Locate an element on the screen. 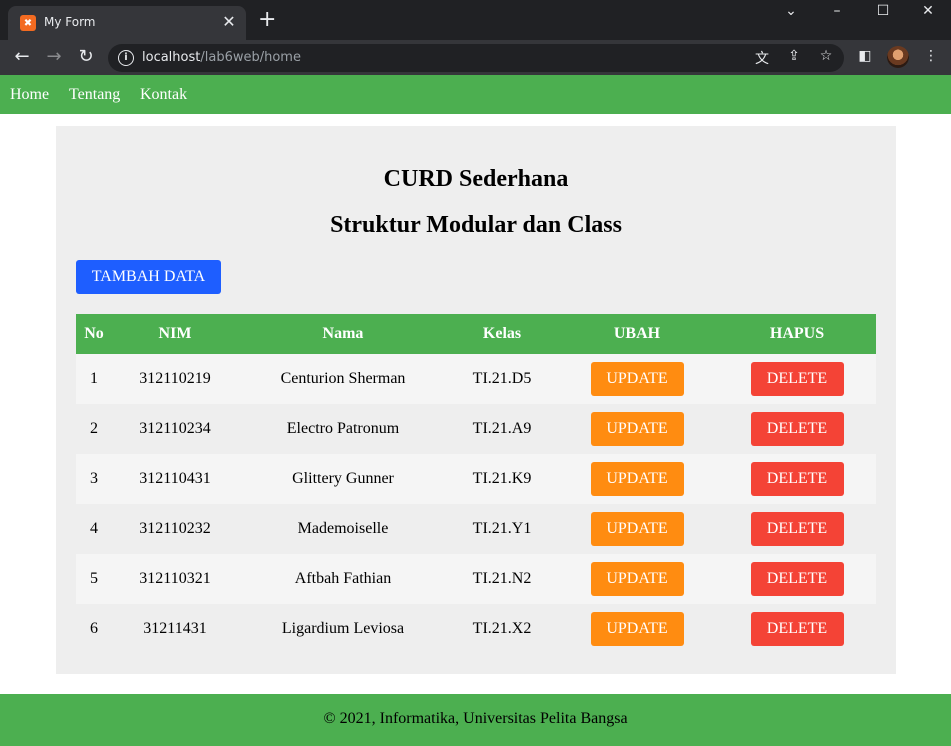 The image size is (951, 746). tab-close-icon: ✕ is located at coordinates (229, 21).